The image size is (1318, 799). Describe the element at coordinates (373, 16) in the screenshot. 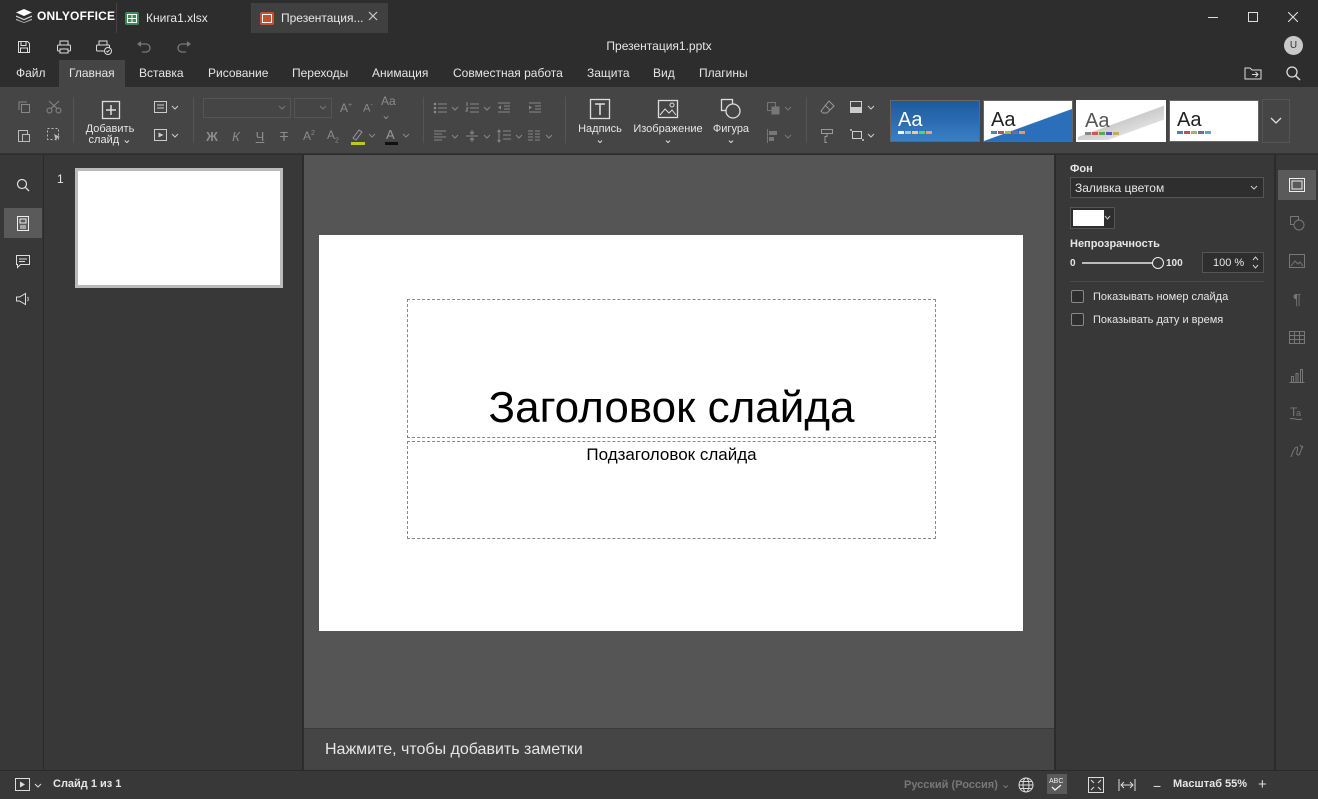

I see `close-tab-icon` at that location.